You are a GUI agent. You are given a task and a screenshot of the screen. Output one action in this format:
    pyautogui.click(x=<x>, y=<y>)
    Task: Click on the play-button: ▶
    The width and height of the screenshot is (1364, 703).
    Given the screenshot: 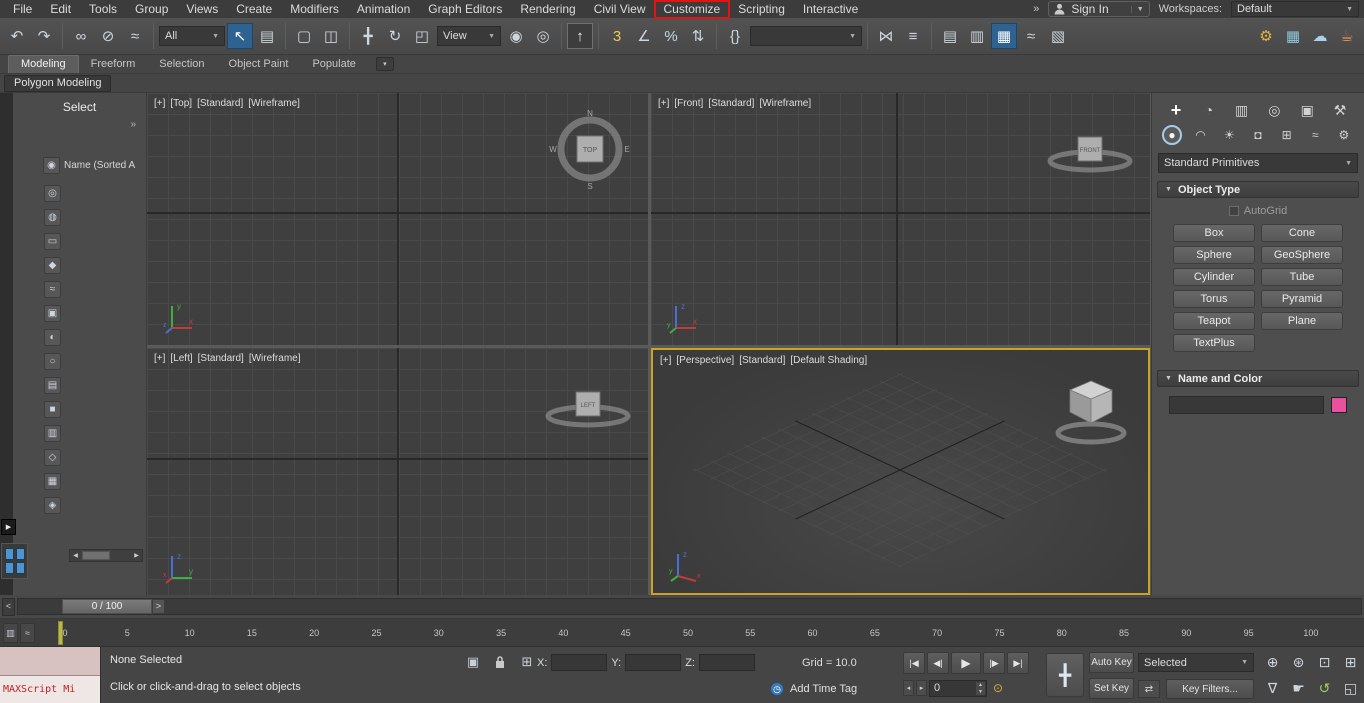 What is the action you would take?
    pyautogui.click(x=966, y=663)
    